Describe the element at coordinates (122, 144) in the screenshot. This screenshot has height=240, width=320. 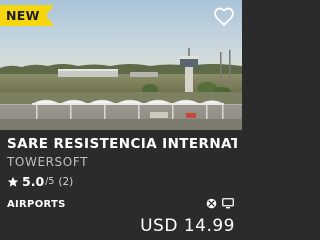
I see `product-title: SARE RESISTENCIA INTERNATIONAL` at that location.